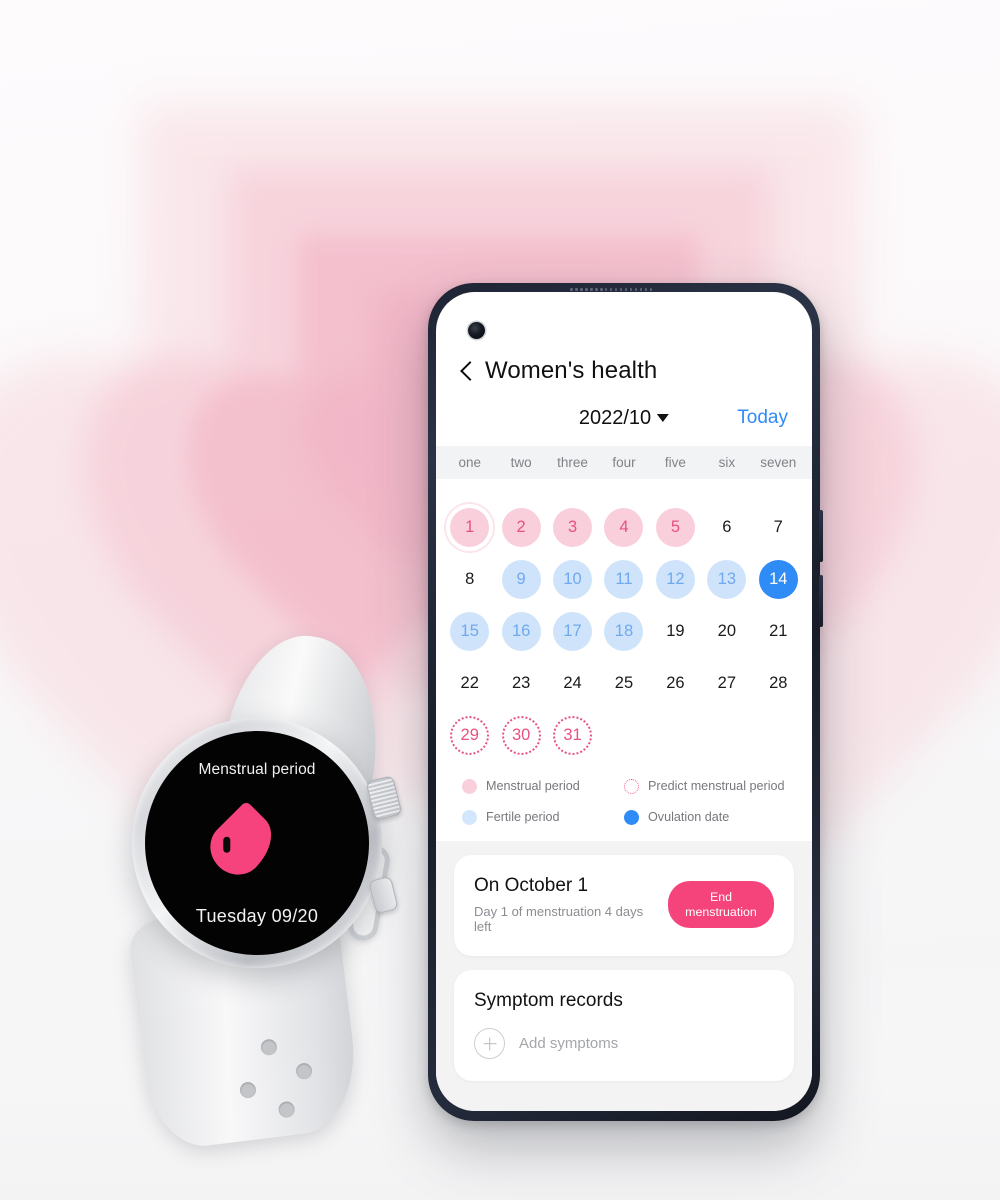  I want to click on calendar-day-26: 26, so click(675, 683).